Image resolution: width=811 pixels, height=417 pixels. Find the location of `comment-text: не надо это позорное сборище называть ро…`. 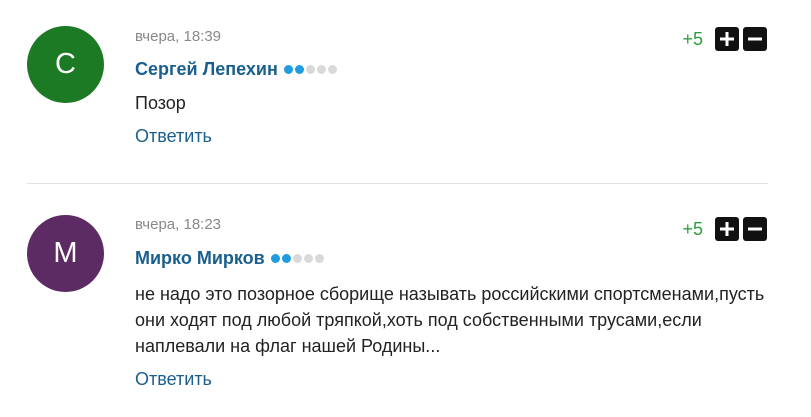

comment-text: не надо это позорное сборище называть ро… is located at coordinates (450, 320).